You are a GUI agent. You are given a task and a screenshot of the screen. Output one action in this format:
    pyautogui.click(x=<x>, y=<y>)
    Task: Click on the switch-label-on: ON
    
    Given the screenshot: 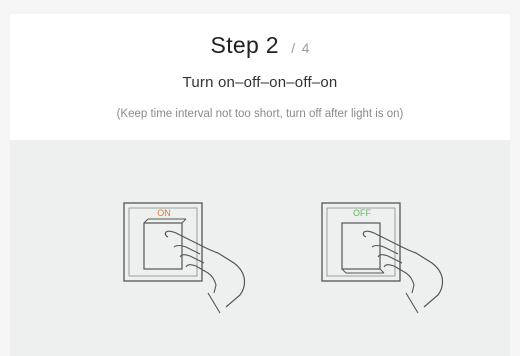 What is the action you would take?
    pyautogui.click(x=164, y=213)
    